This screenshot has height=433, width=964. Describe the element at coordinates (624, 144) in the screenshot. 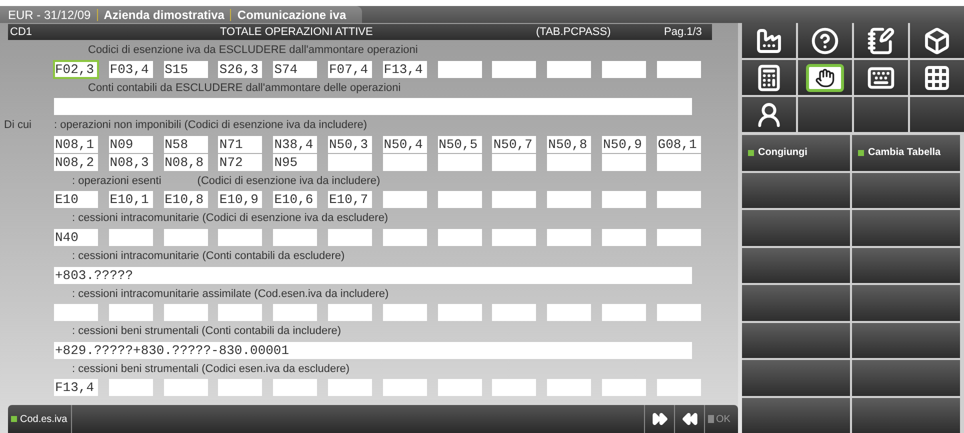

I see `input-field: N50,9` at that location.